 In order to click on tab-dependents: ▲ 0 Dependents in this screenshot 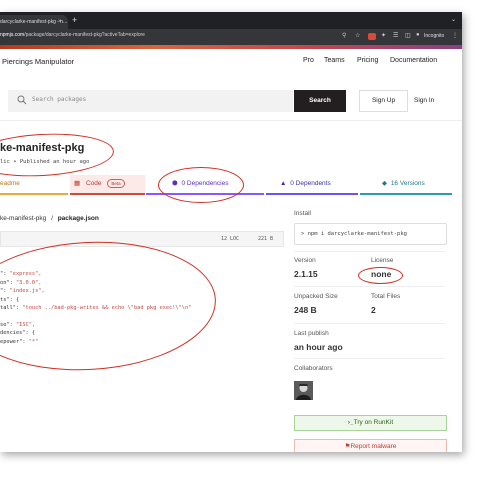, I will do `click(312, 185)`.